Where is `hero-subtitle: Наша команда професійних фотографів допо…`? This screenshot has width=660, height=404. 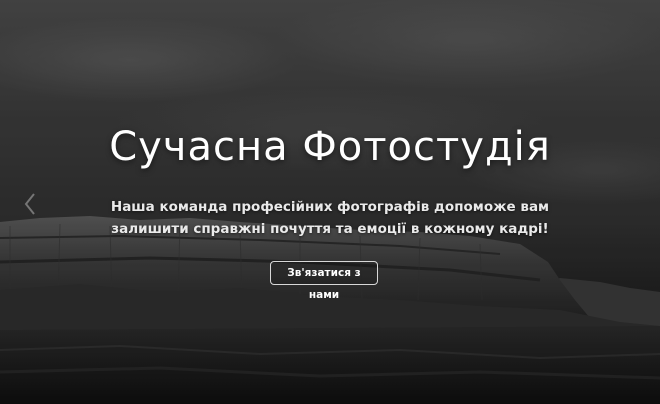 hero-subtitle: Наша команда професійних фотографів допо… is located at coordinates (330, 218).